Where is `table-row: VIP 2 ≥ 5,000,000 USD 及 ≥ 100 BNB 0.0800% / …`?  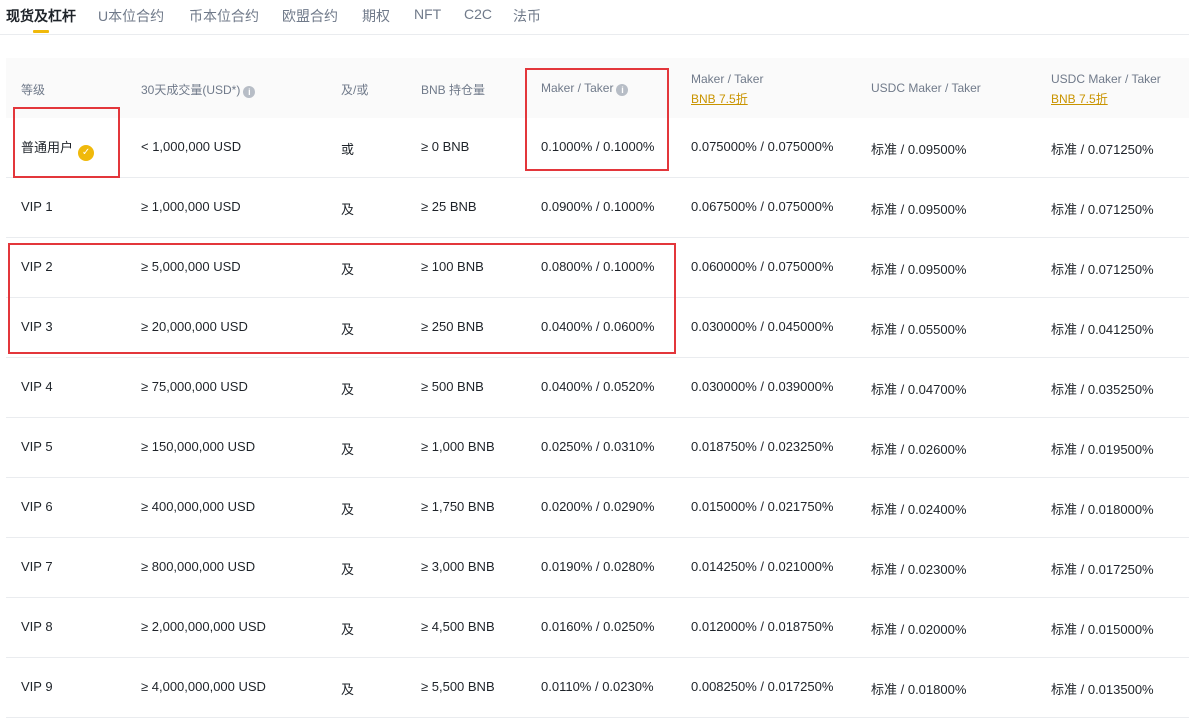
table-row: VIP 2 ≥ 5,000,000 USD 及 ≥ 100 BNB 0.0800% / … is located at coordinates (597, 268).